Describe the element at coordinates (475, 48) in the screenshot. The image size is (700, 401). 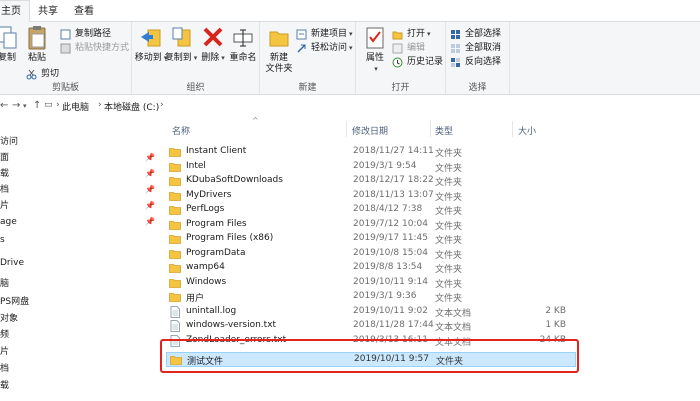
I see `select-none-button: 全部取消` at that location.